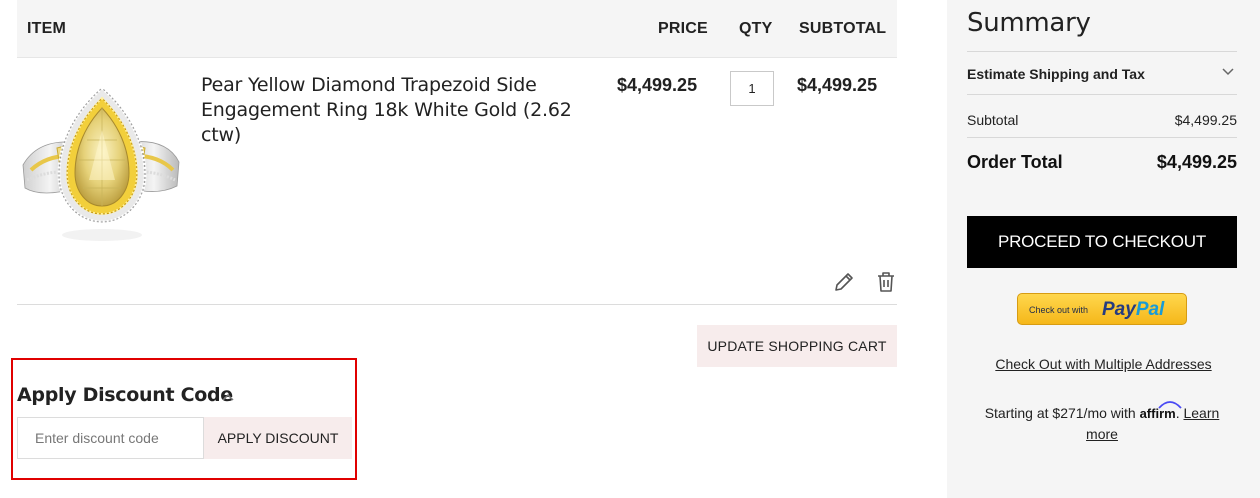 The image size is (1260, 498). Describe the element at coordinates (657, 85) in the screenshot. I see `product-price: $4,499.25` at that location.